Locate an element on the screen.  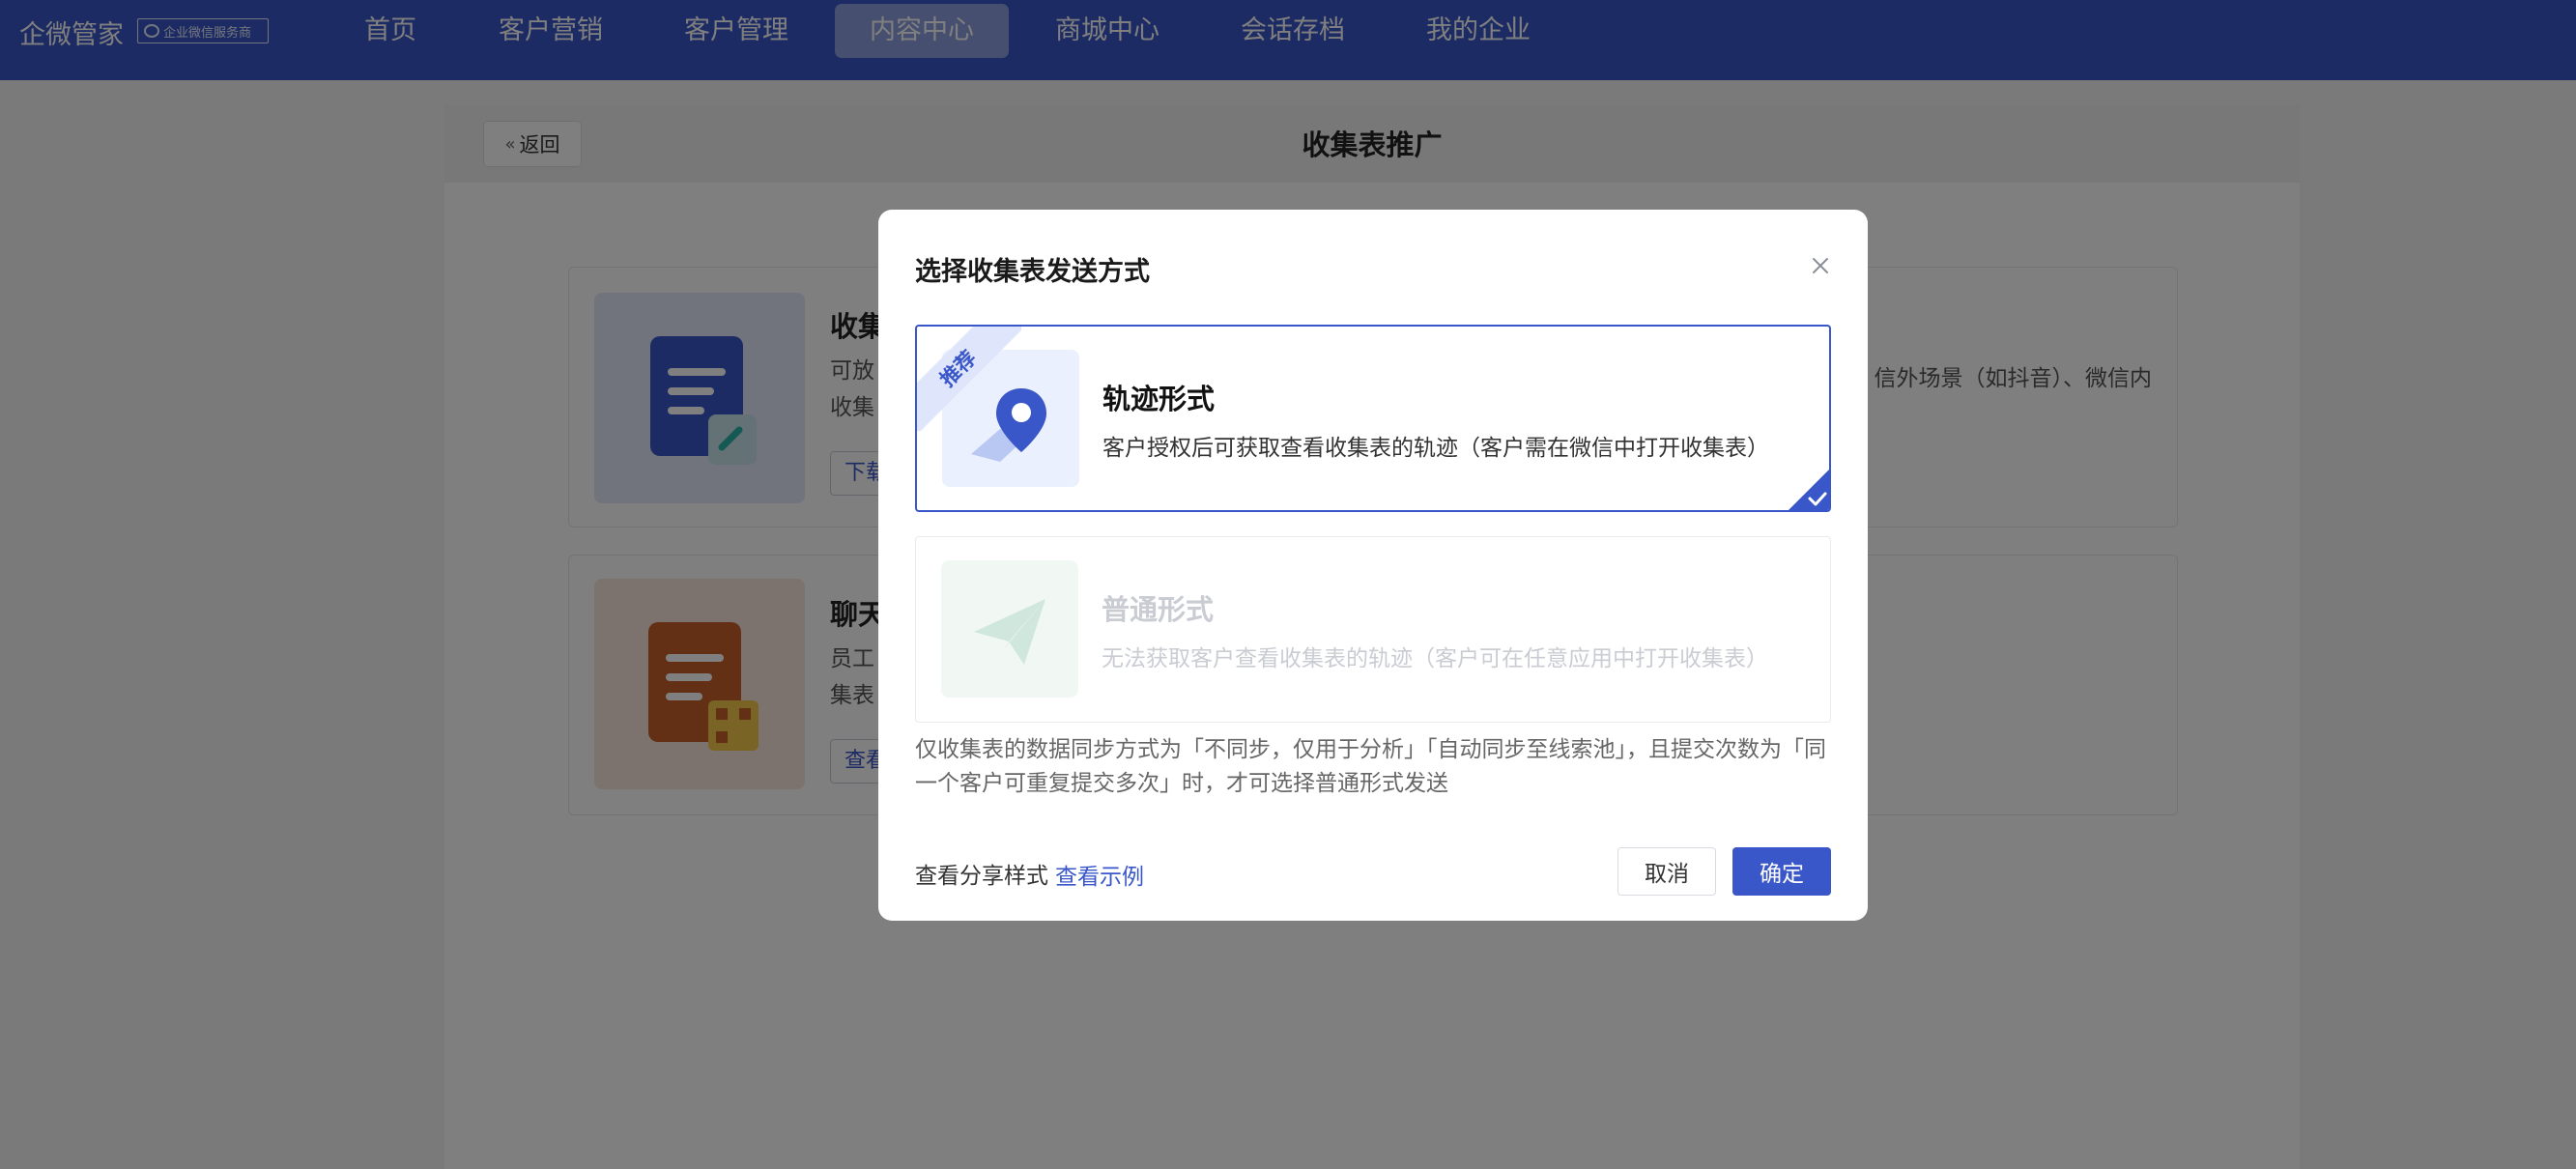
thumbnail is located at coordinates (1010, 629).